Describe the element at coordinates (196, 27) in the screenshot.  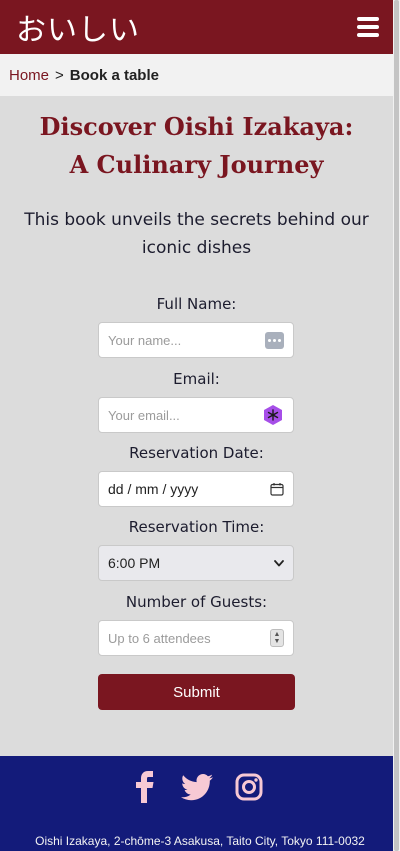
I see `site-header: おいしい` at that location.